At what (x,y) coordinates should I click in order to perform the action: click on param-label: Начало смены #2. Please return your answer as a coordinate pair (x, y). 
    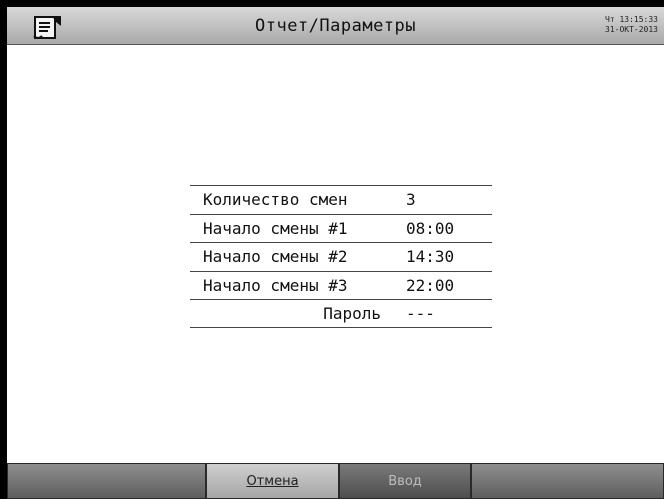
    Looking at the image, I should click on (275, 257).